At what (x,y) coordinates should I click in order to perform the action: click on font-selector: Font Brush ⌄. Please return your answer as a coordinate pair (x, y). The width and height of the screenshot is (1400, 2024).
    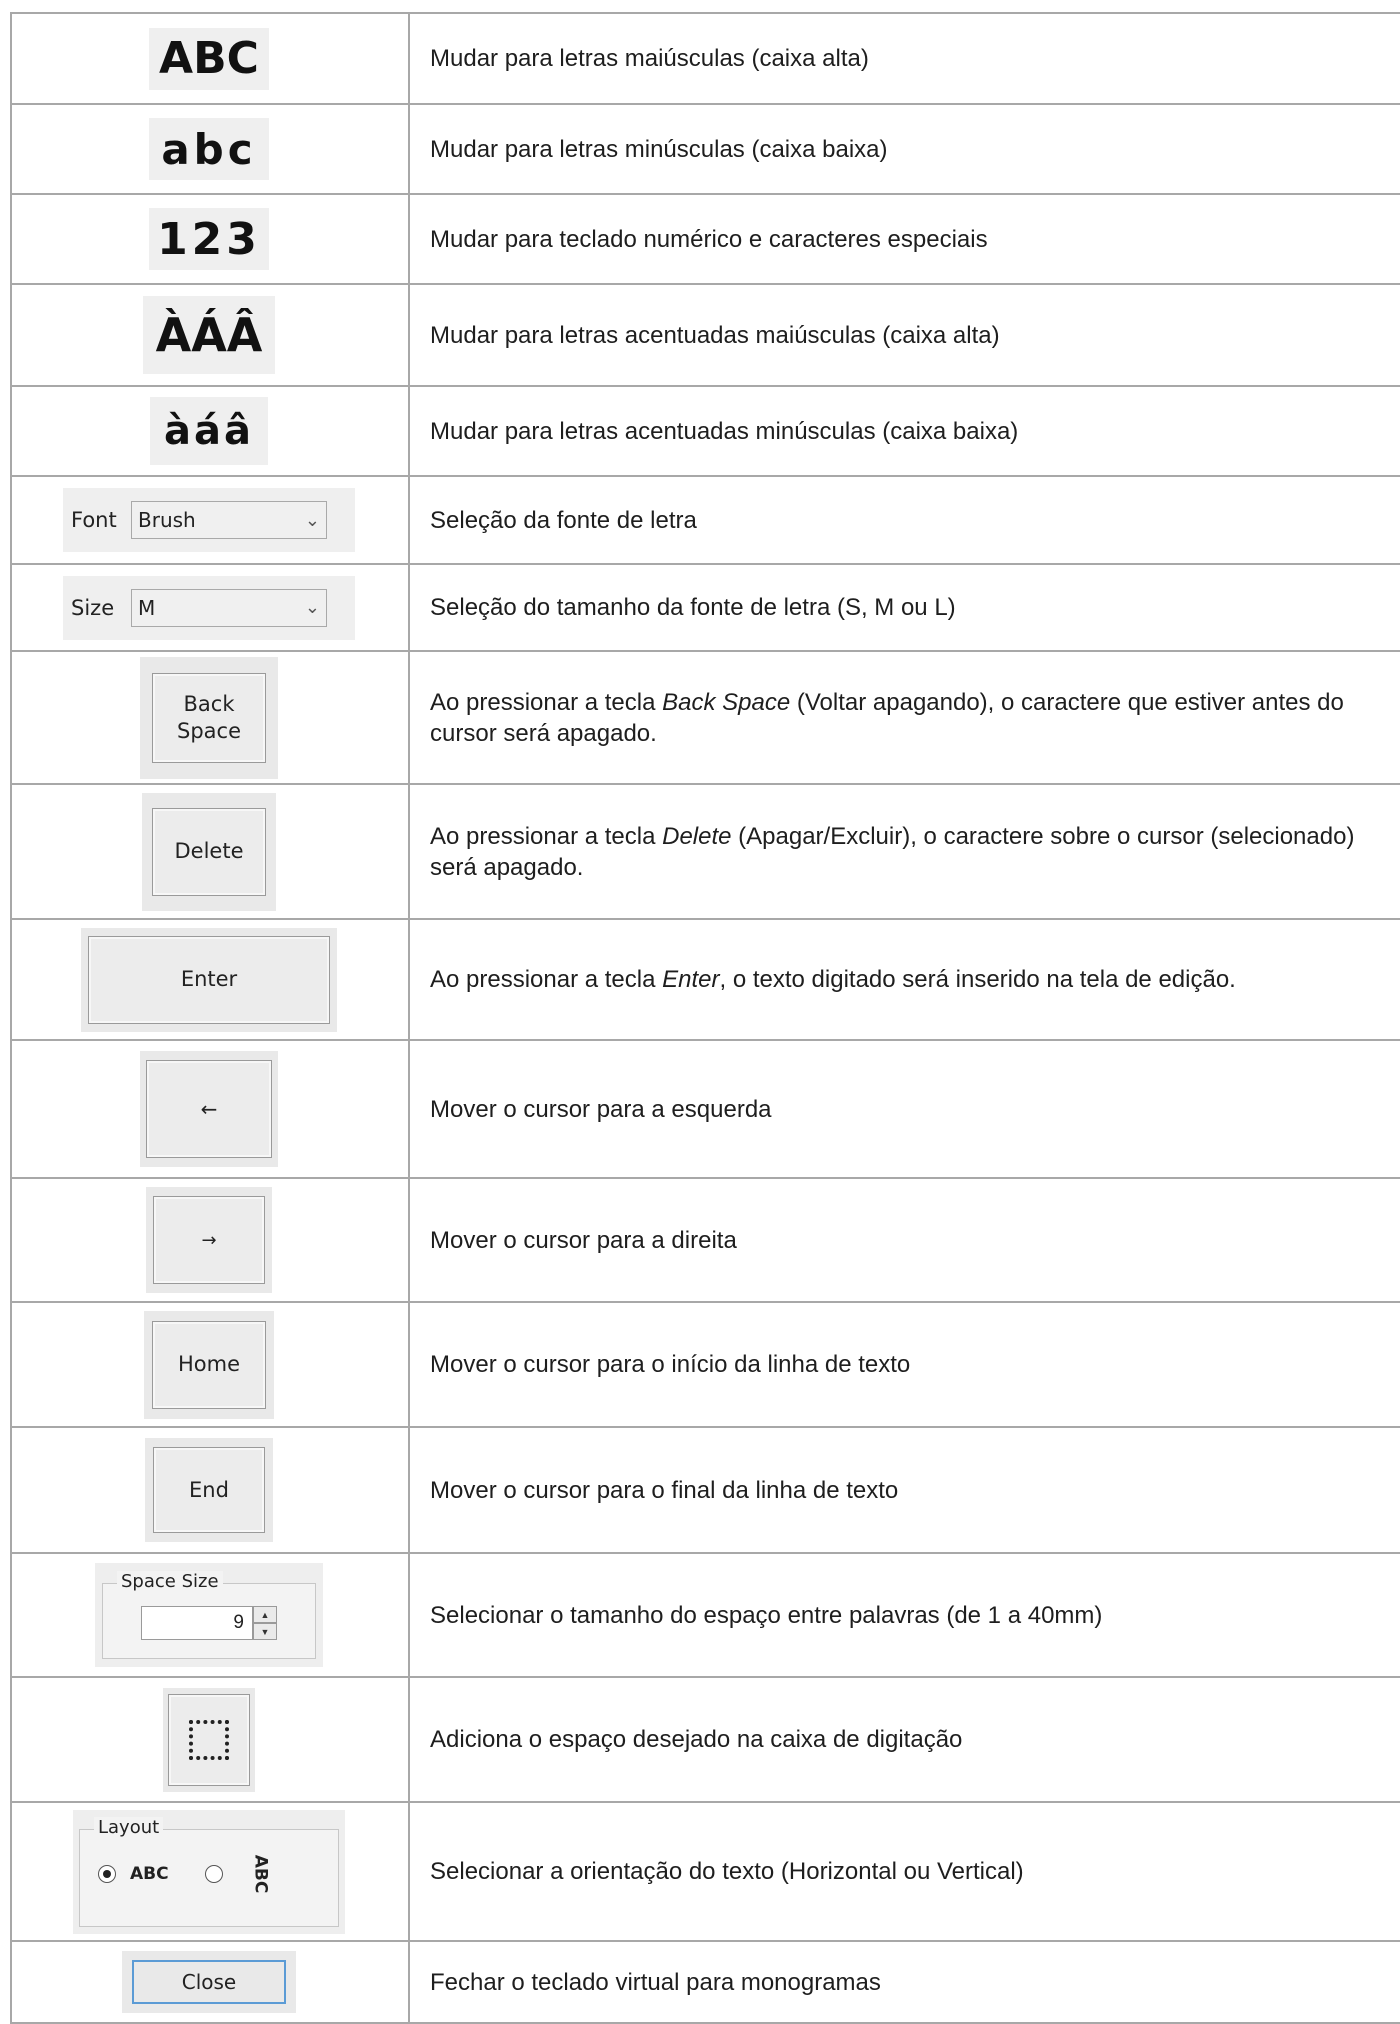
    Looking at the image, I should click on (209, 520).